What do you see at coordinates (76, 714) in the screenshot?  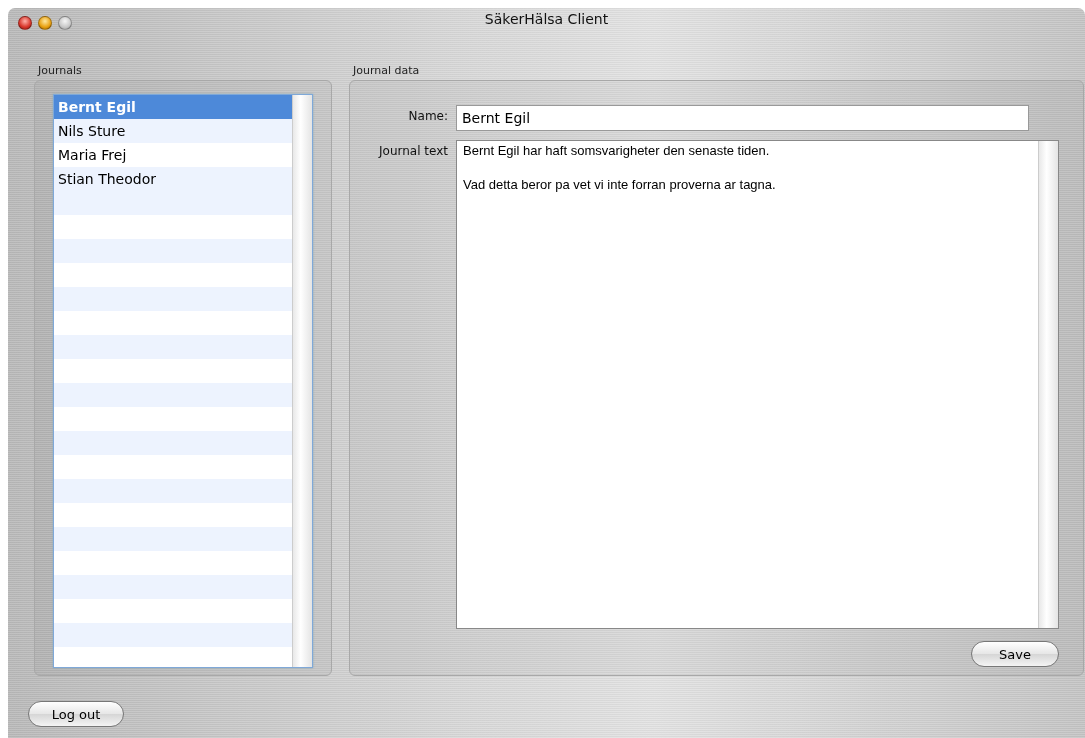 I see `log-out-button: Log out` at bounding box center [76, 714].